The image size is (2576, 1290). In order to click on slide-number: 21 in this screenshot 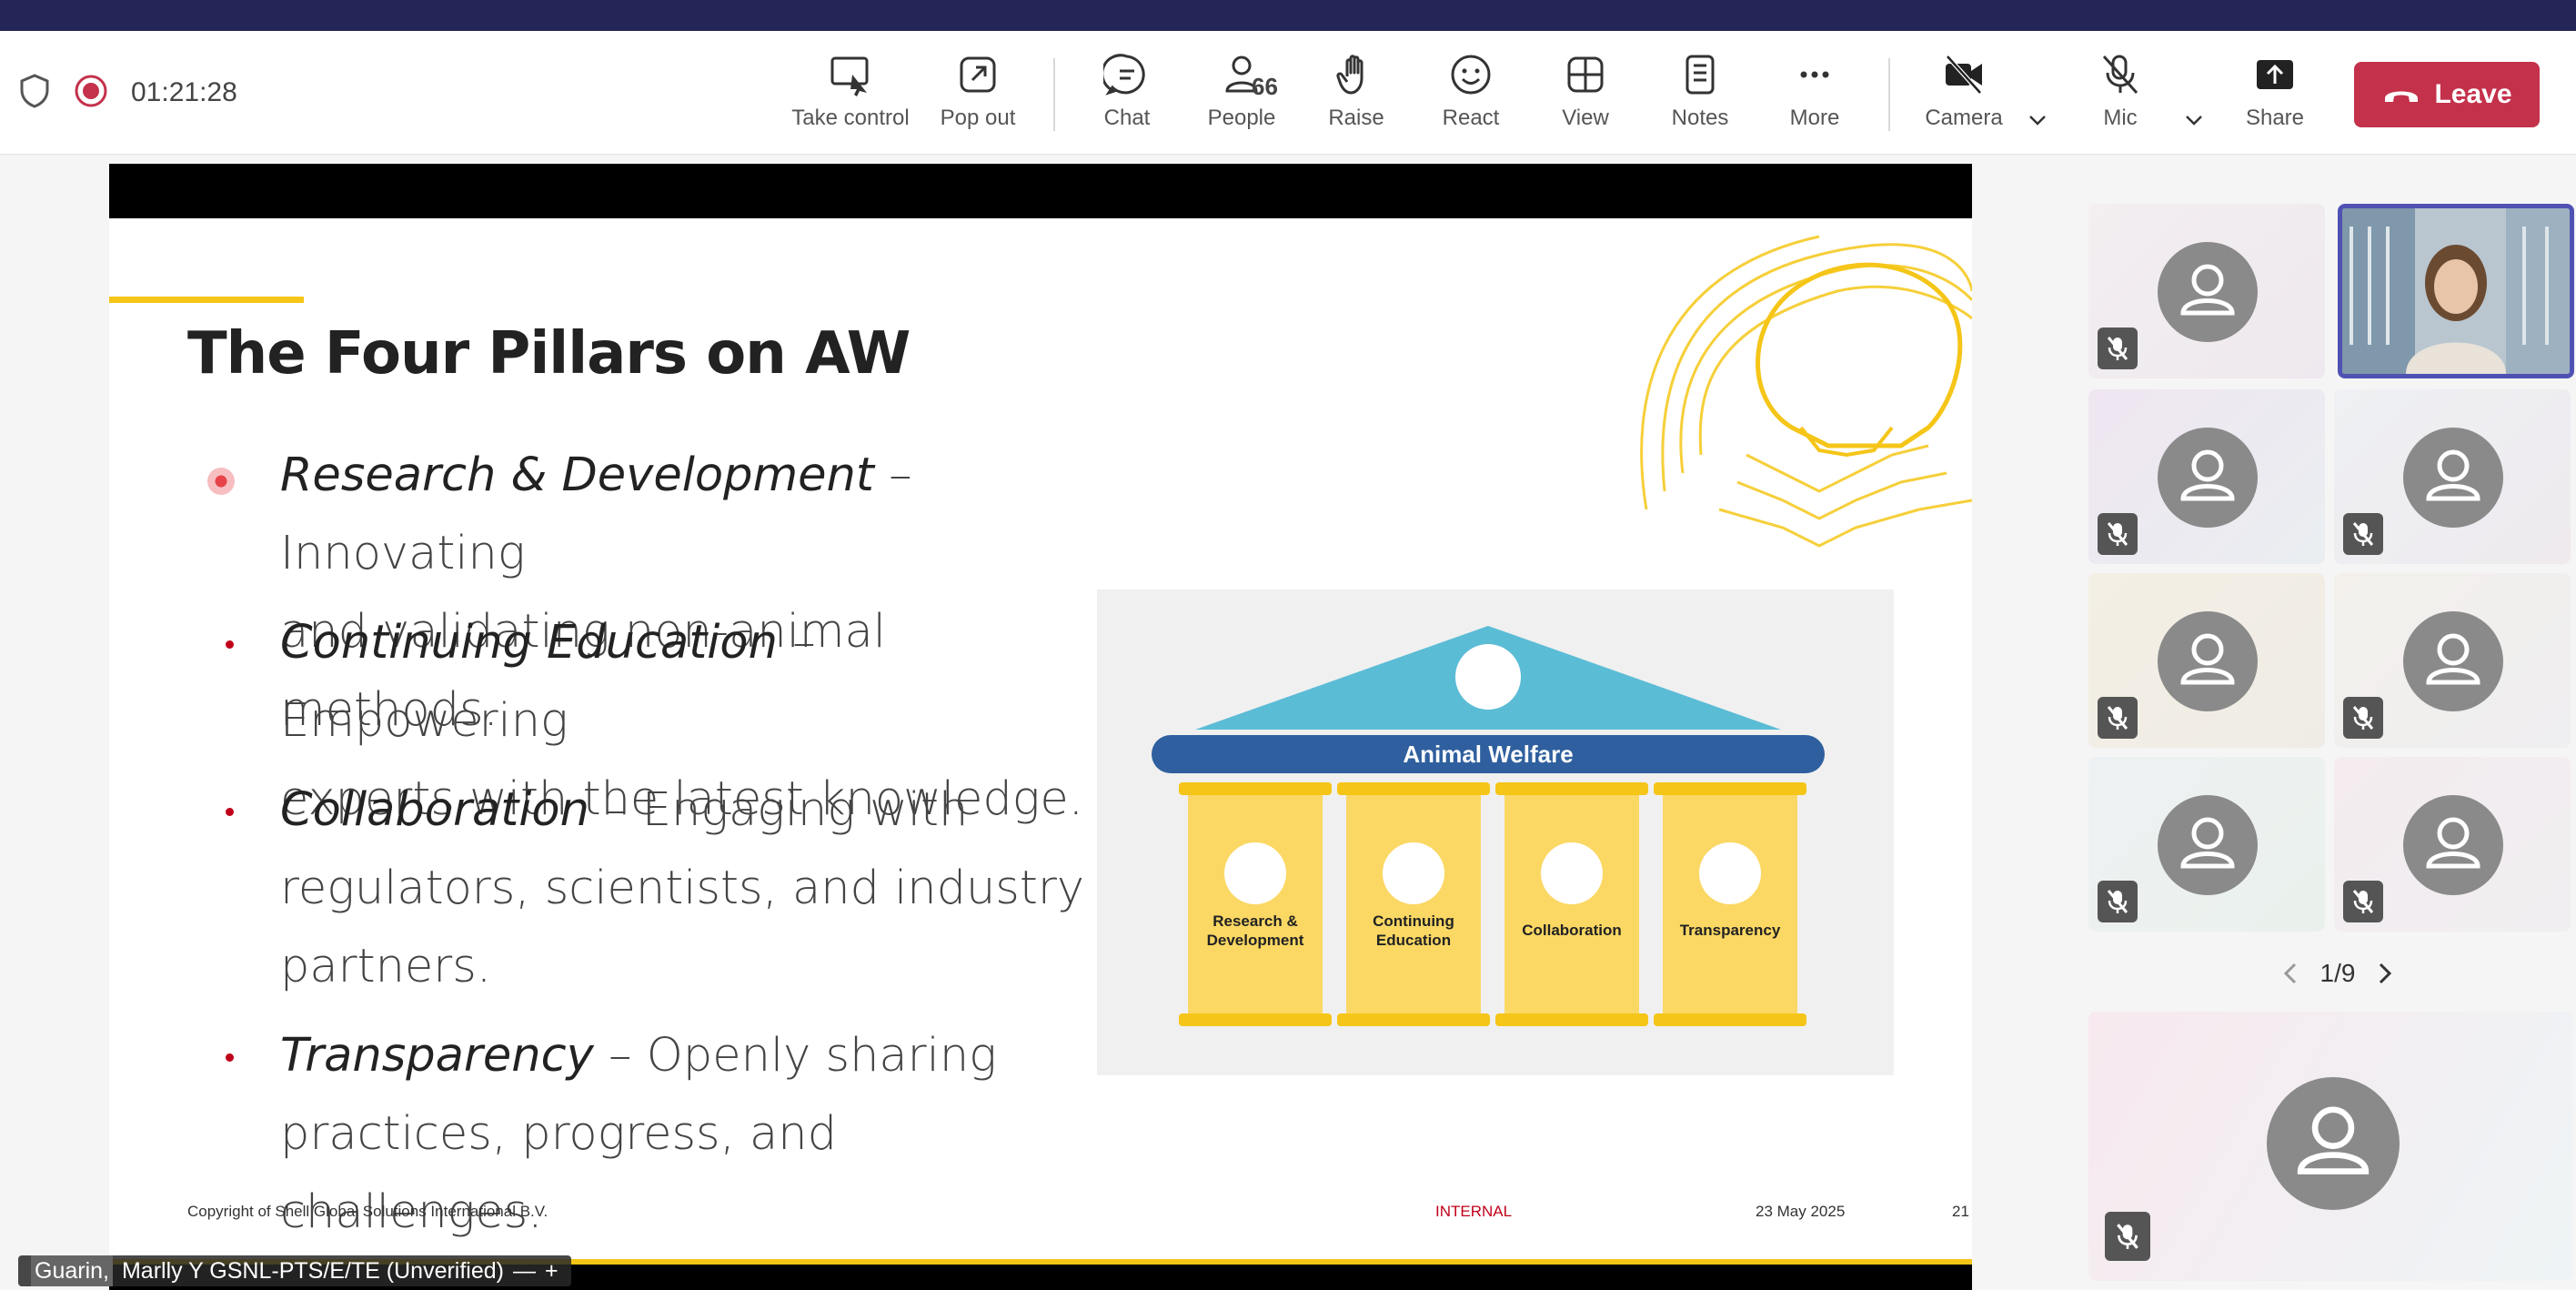, I will do `click(1960, 1212)`.